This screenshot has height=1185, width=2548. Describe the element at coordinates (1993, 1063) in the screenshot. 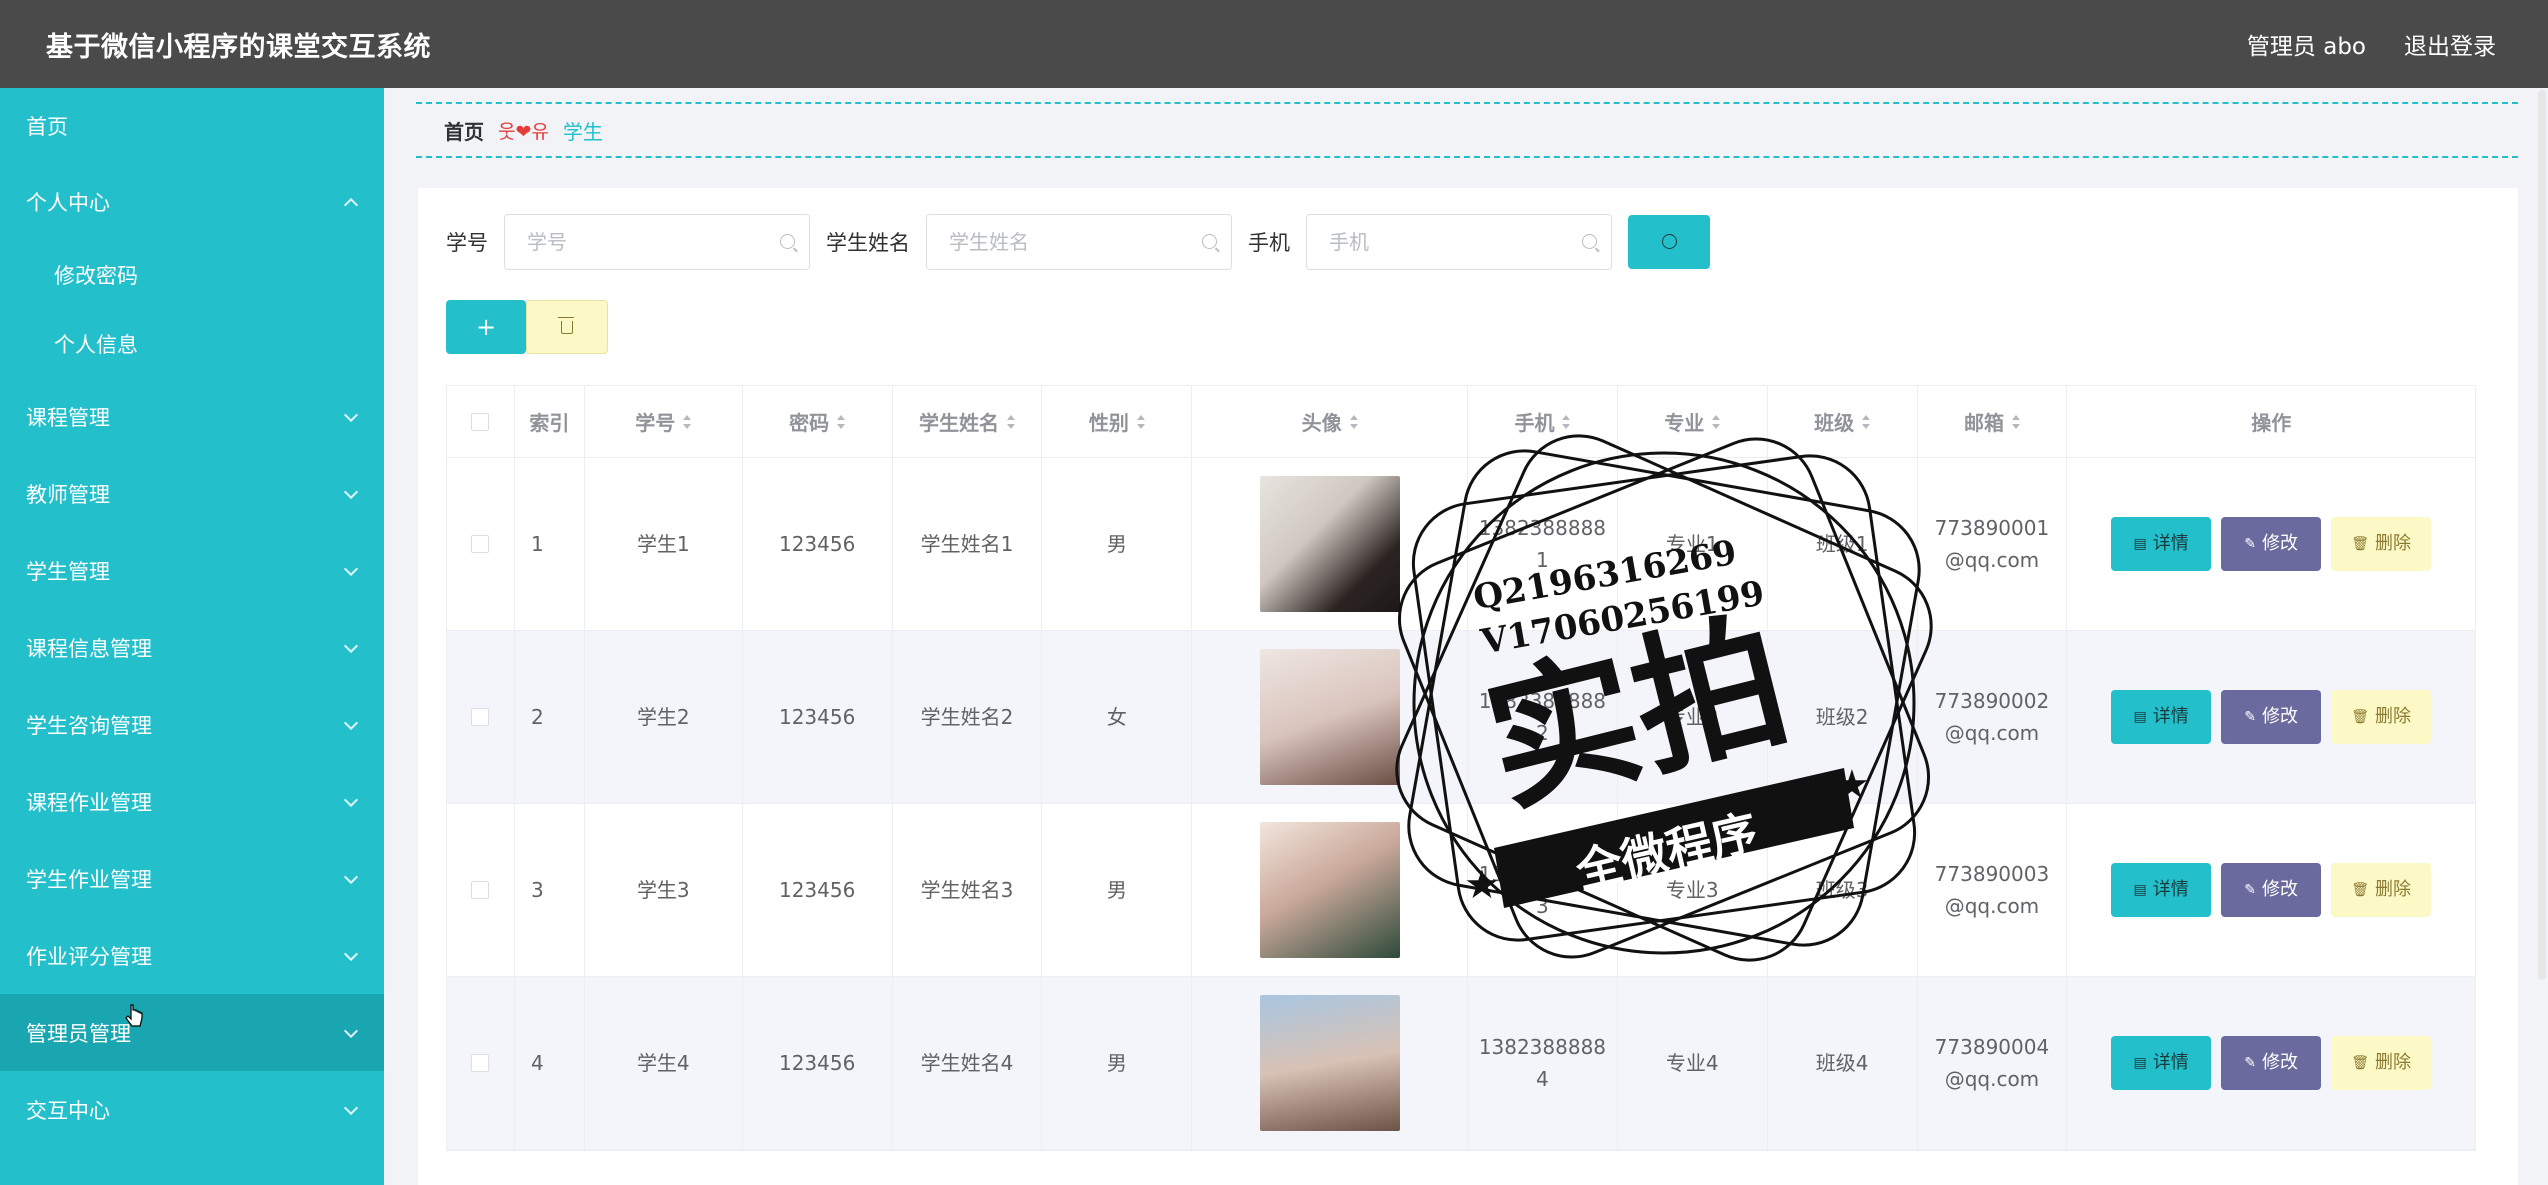

I see `cell-email: 773890004 @qq.com` at that location.